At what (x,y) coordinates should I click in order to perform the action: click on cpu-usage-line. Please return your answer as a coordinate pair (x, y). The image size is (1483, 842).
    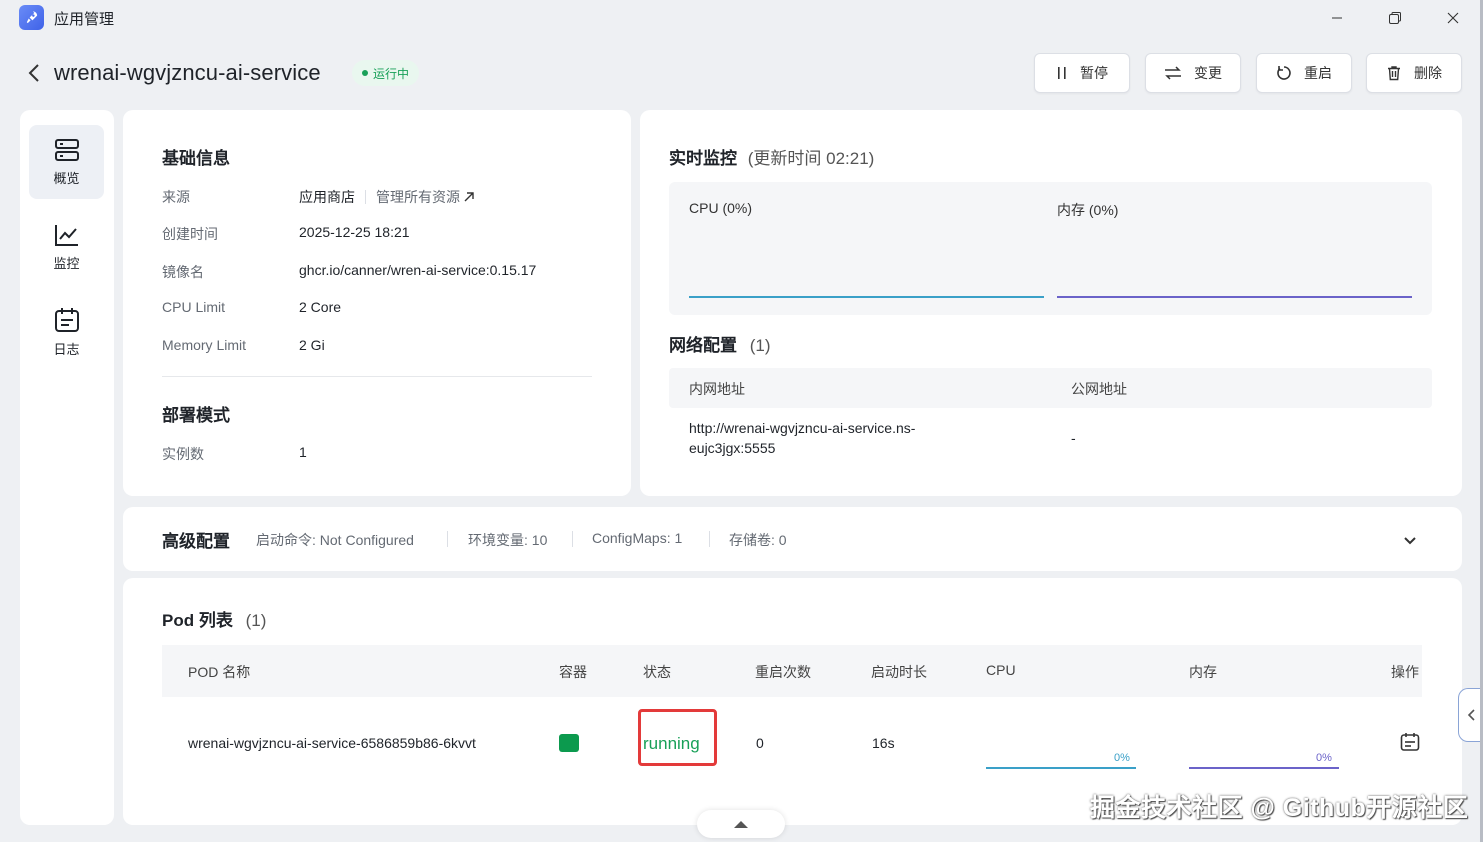
    Looking at the image, I should click on (866, 297).